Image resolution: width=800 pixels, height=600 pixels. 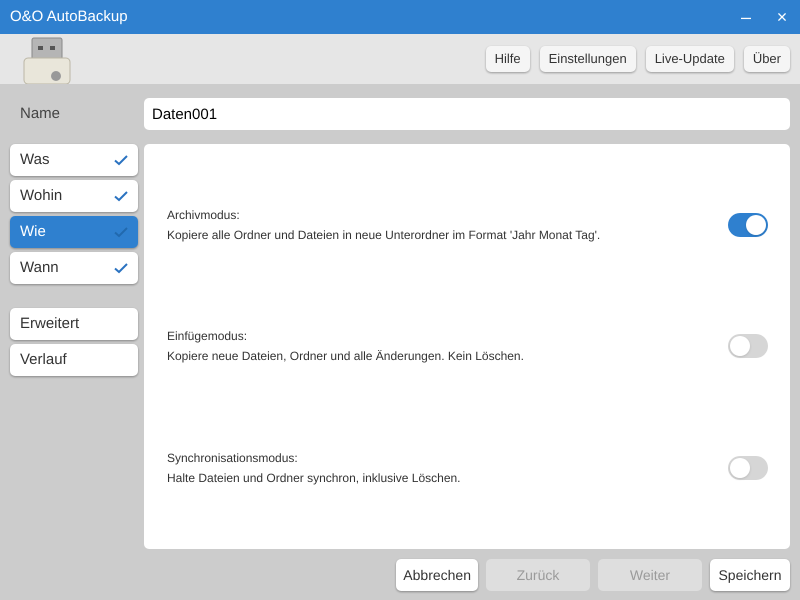 I want to click on nav-item: Wie, so click(x=74, y=232).